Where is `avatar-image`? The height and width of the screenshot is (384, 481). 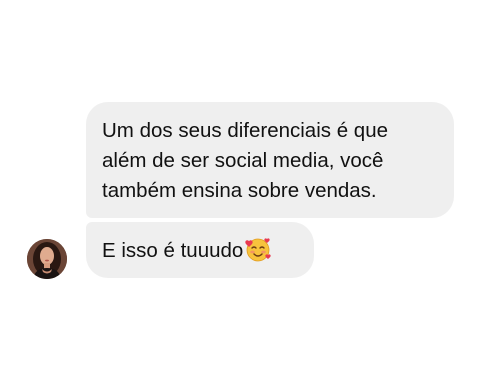
avatar-image is located at coordinates (47, 259).